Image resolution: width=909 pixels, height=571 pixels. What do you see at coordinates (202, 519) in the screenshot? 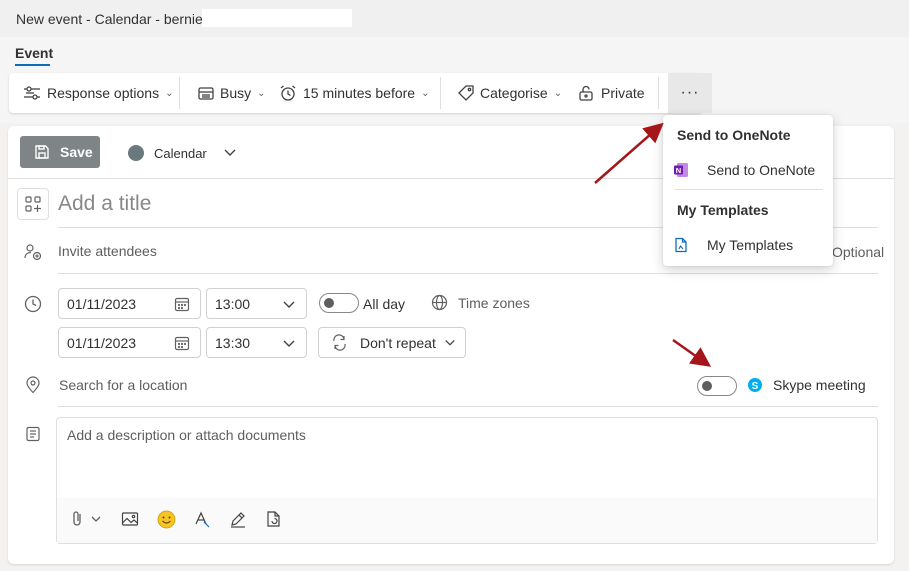
I see `format-painter-icon` at bounding box center [202, 519].